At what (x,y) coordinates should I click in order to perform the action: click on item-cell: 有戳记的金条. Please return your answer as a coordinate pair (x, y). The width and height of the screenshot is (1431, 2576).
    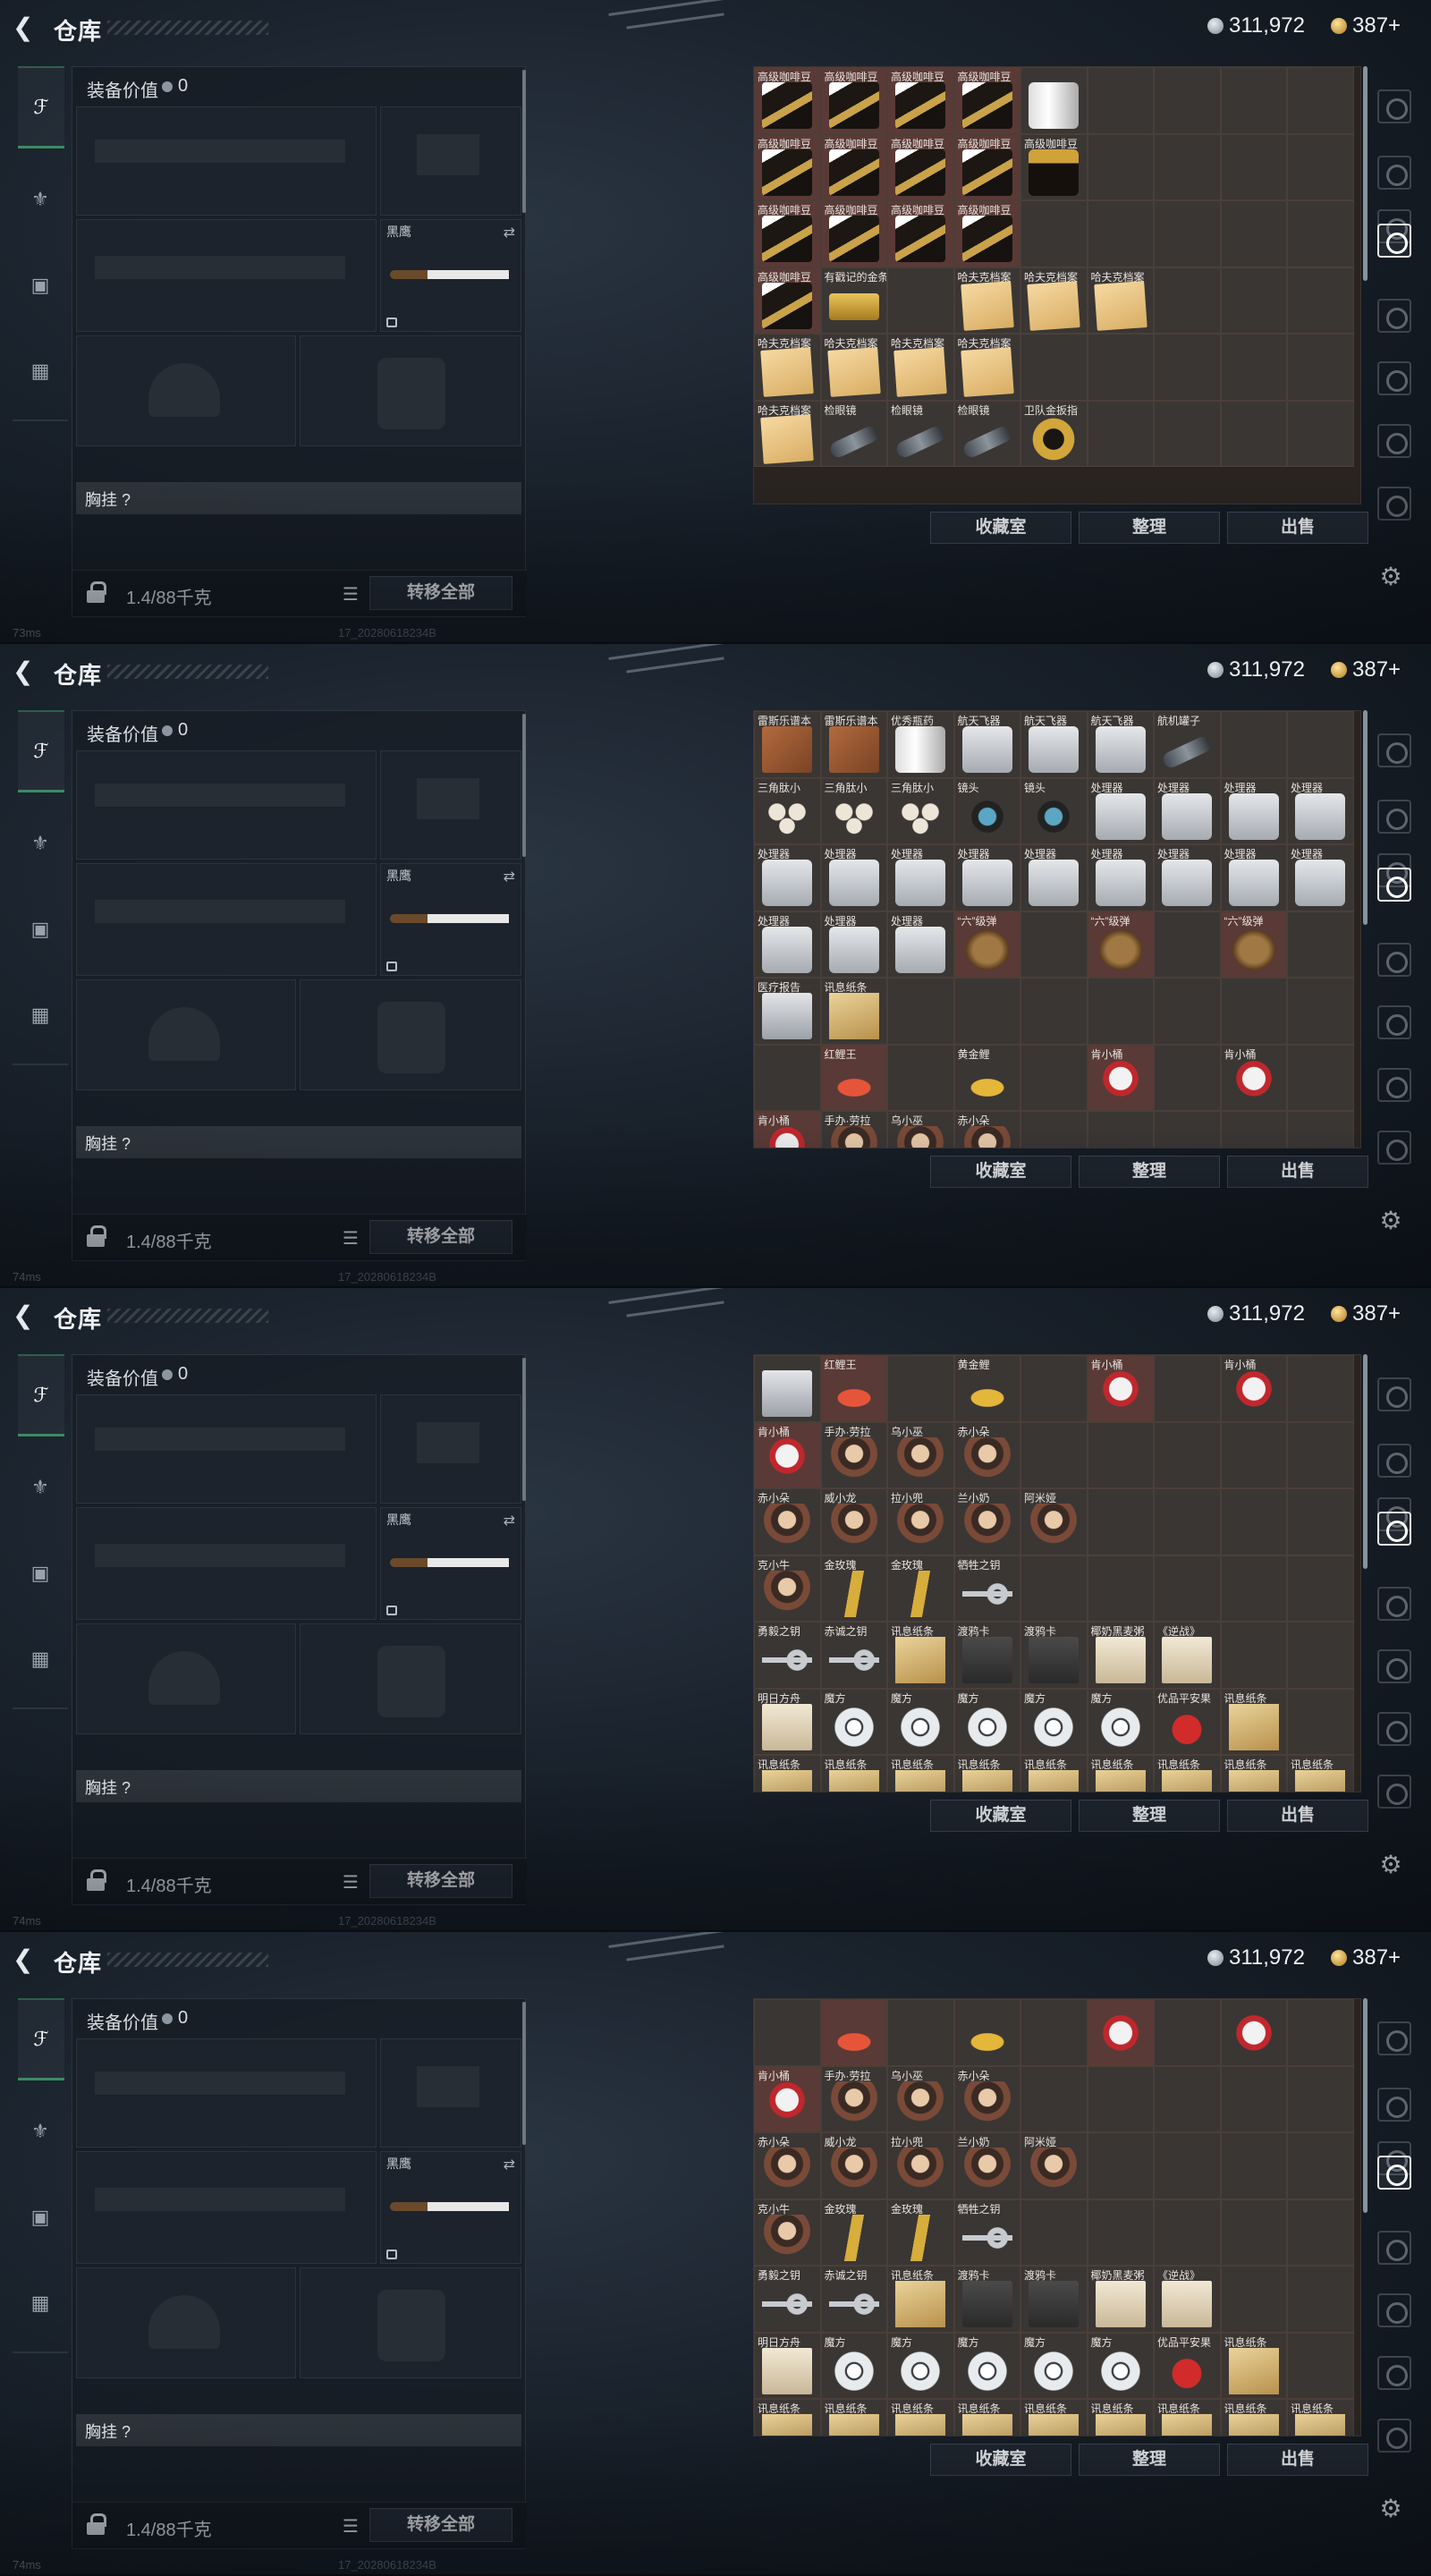
    Looking at the image, I should click on (854, 300).